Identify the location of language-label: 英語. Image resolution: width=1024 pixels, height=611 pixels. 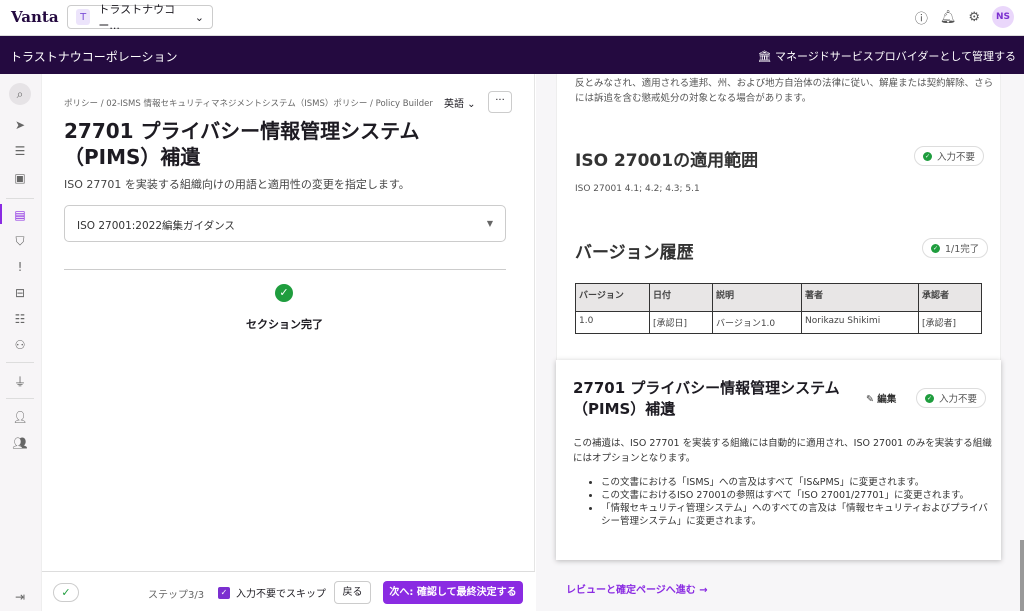
(454, 104).